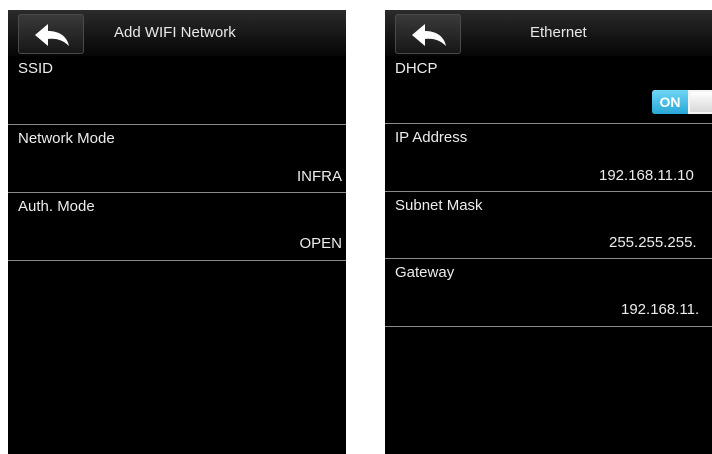  I want to click on title-bar: Add WIFI Network, so click(177, 33).